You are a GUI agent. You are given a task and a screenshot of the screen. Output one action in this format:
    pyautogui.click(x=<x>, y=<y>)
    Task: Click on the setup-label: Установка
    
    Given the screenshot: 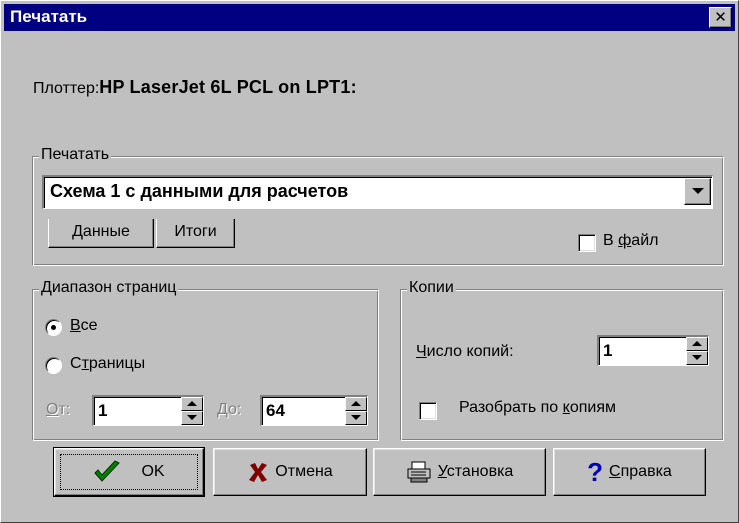 What is the action you would take?
    pyautogui.click(x=475, y=471)
    